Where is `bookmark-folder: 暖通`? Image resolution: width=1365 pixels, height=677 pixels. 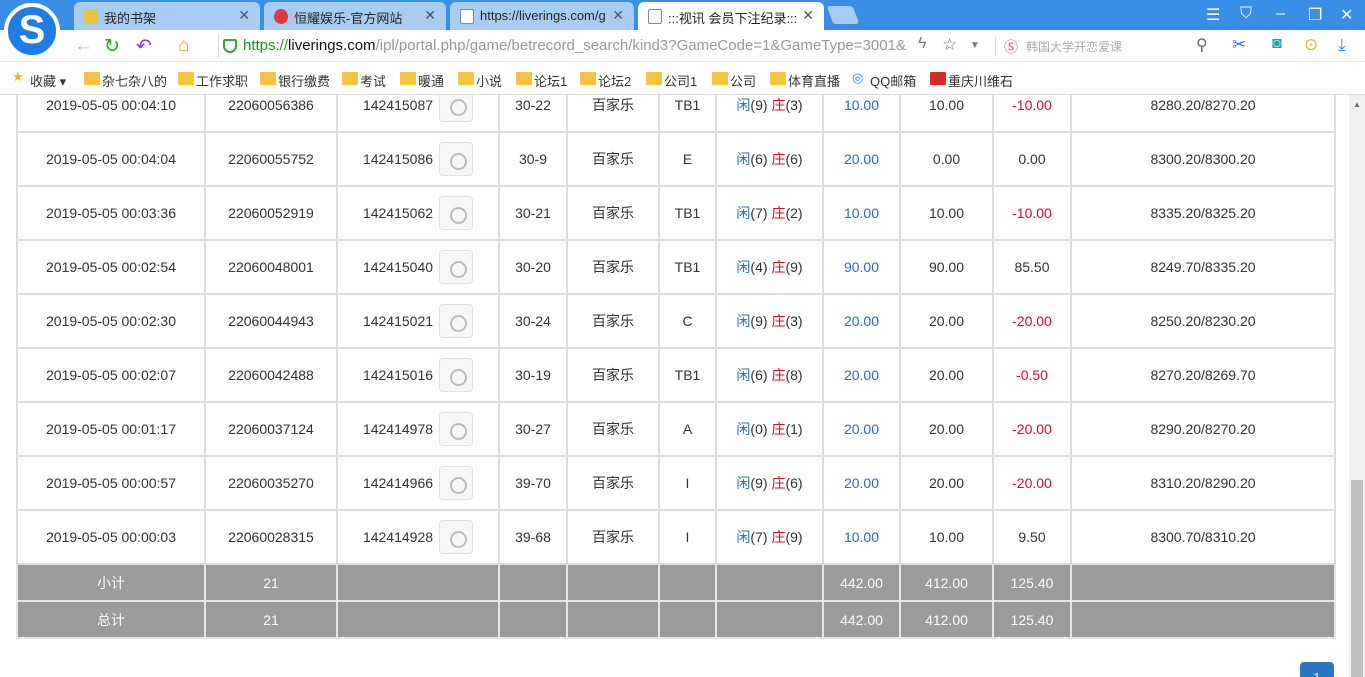 bookmark-folder: 暖通 is located at coordinates (422, 80).